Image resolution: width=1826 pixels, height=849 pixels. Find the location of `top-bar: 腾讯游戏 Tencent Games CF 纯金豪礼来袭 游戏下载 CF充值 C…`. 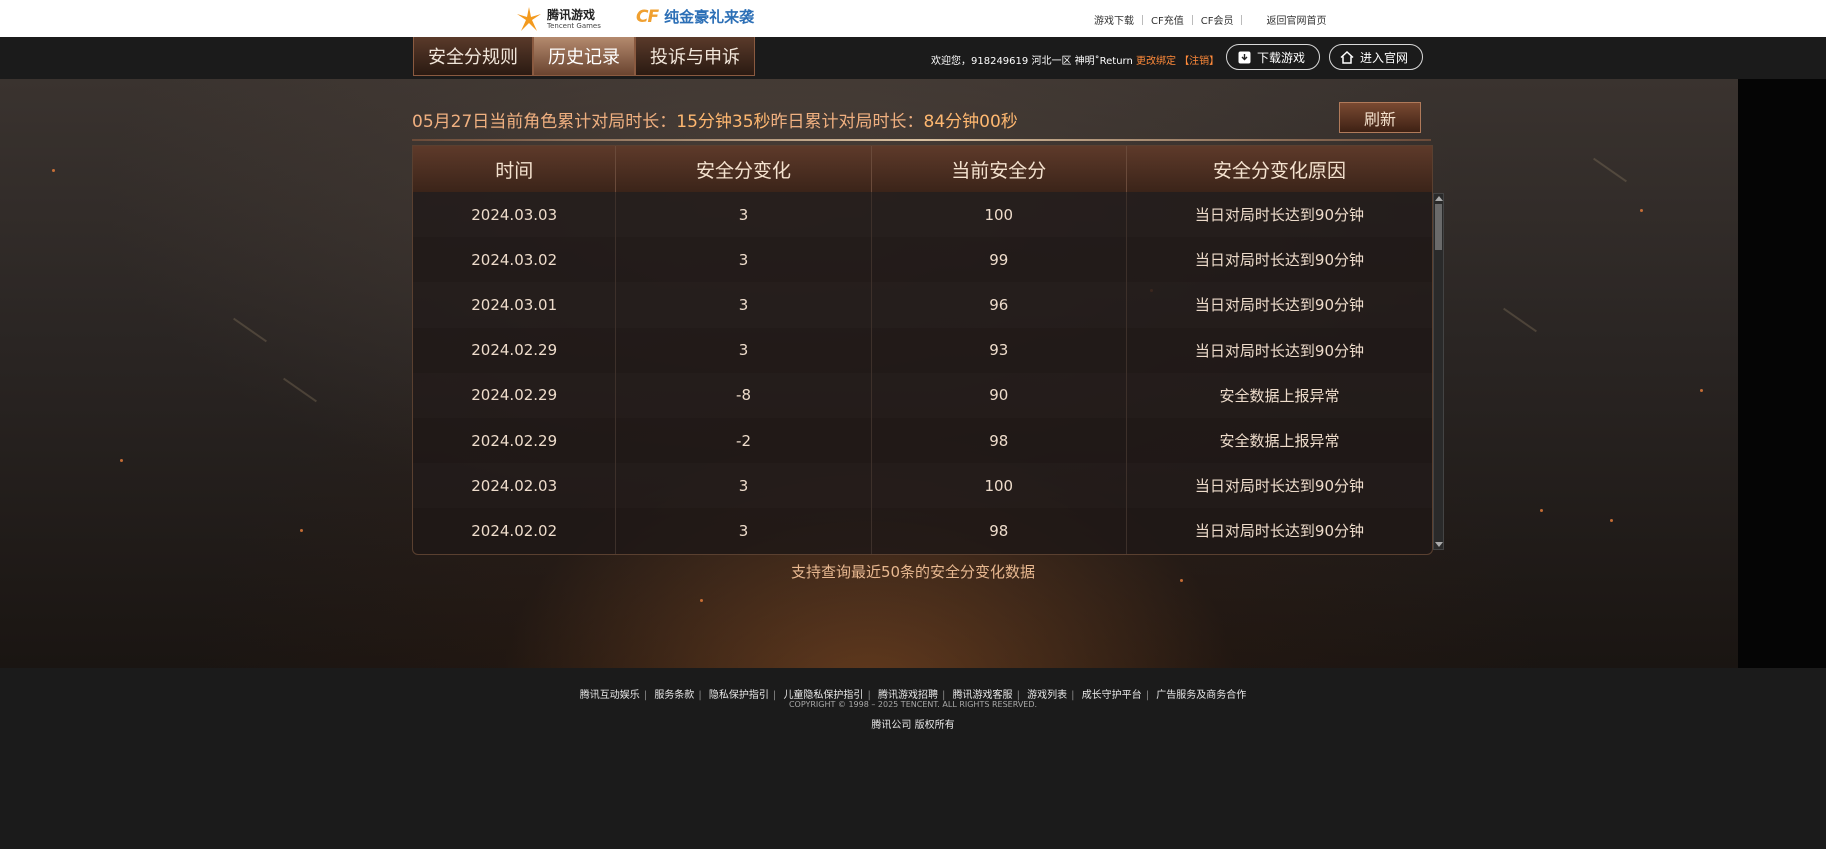

top-bar: 腾讯游戏 Tencent Games CF 纯金豪礼来袭 游戏下载 CF充值 C… is located at coordinates (913, 19).